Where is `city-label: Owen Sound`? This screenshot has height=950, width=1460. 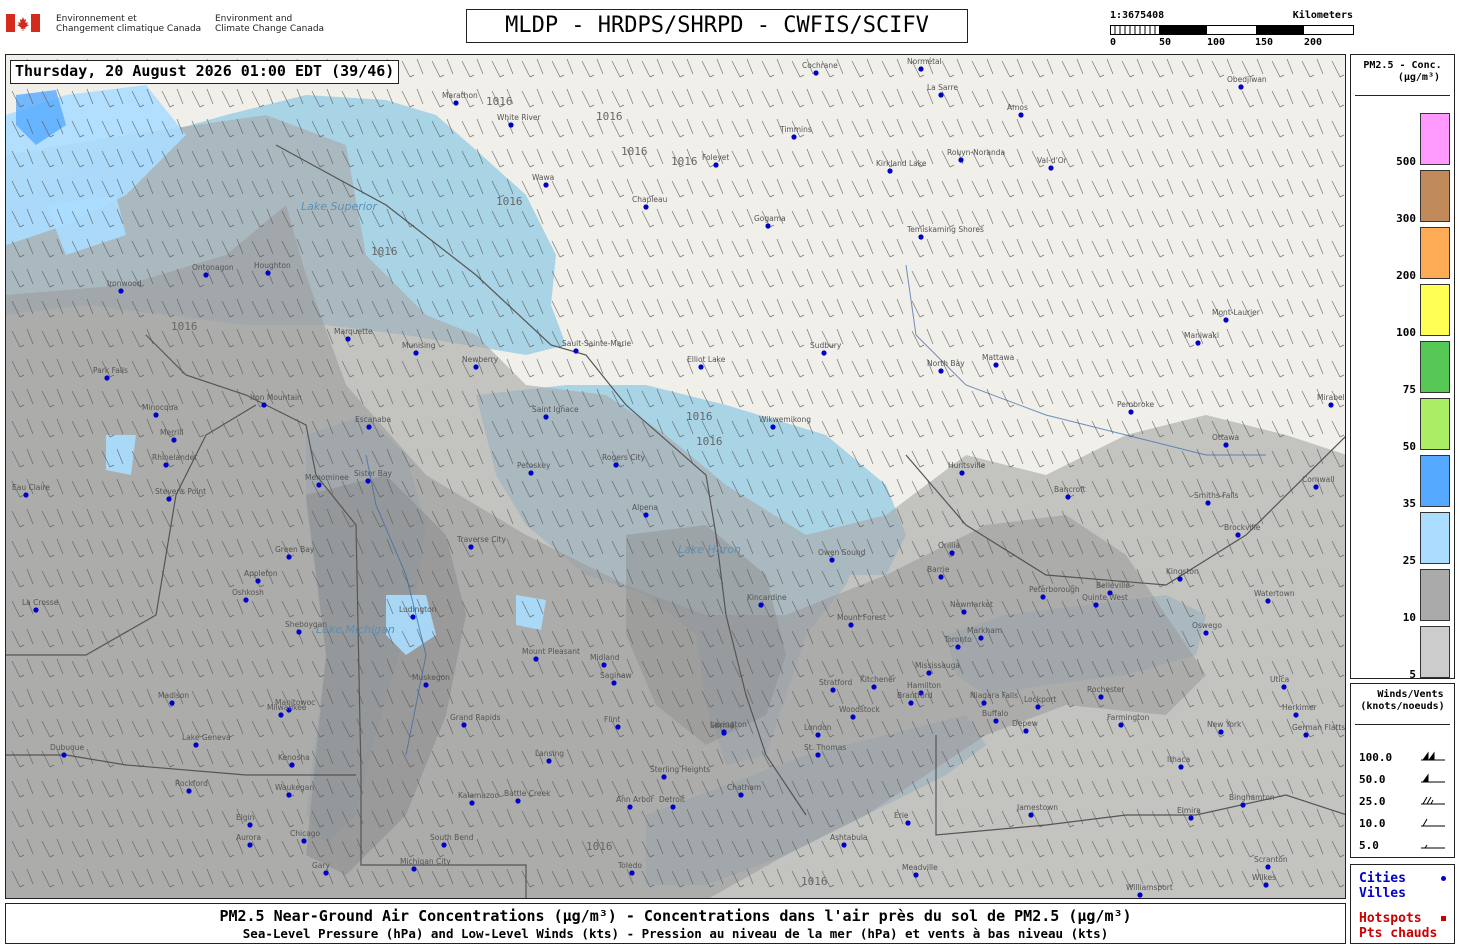
city-label: Owen Sound is located at coordinates (842, 552).